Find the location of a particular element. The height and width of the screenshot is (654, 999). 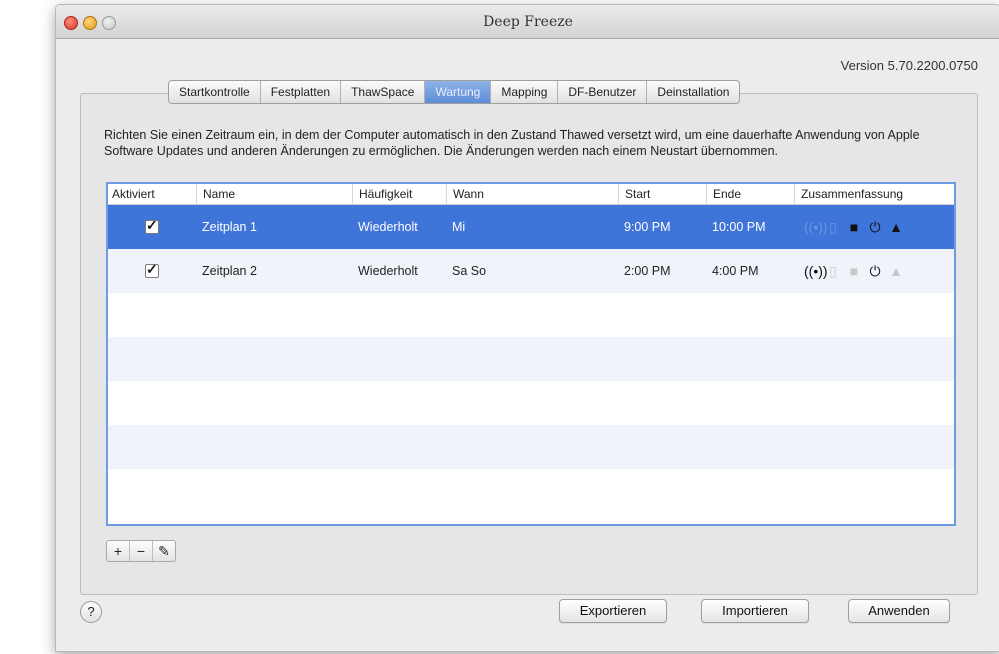

export-button: Exportieren is located at coordinates (613, 611).